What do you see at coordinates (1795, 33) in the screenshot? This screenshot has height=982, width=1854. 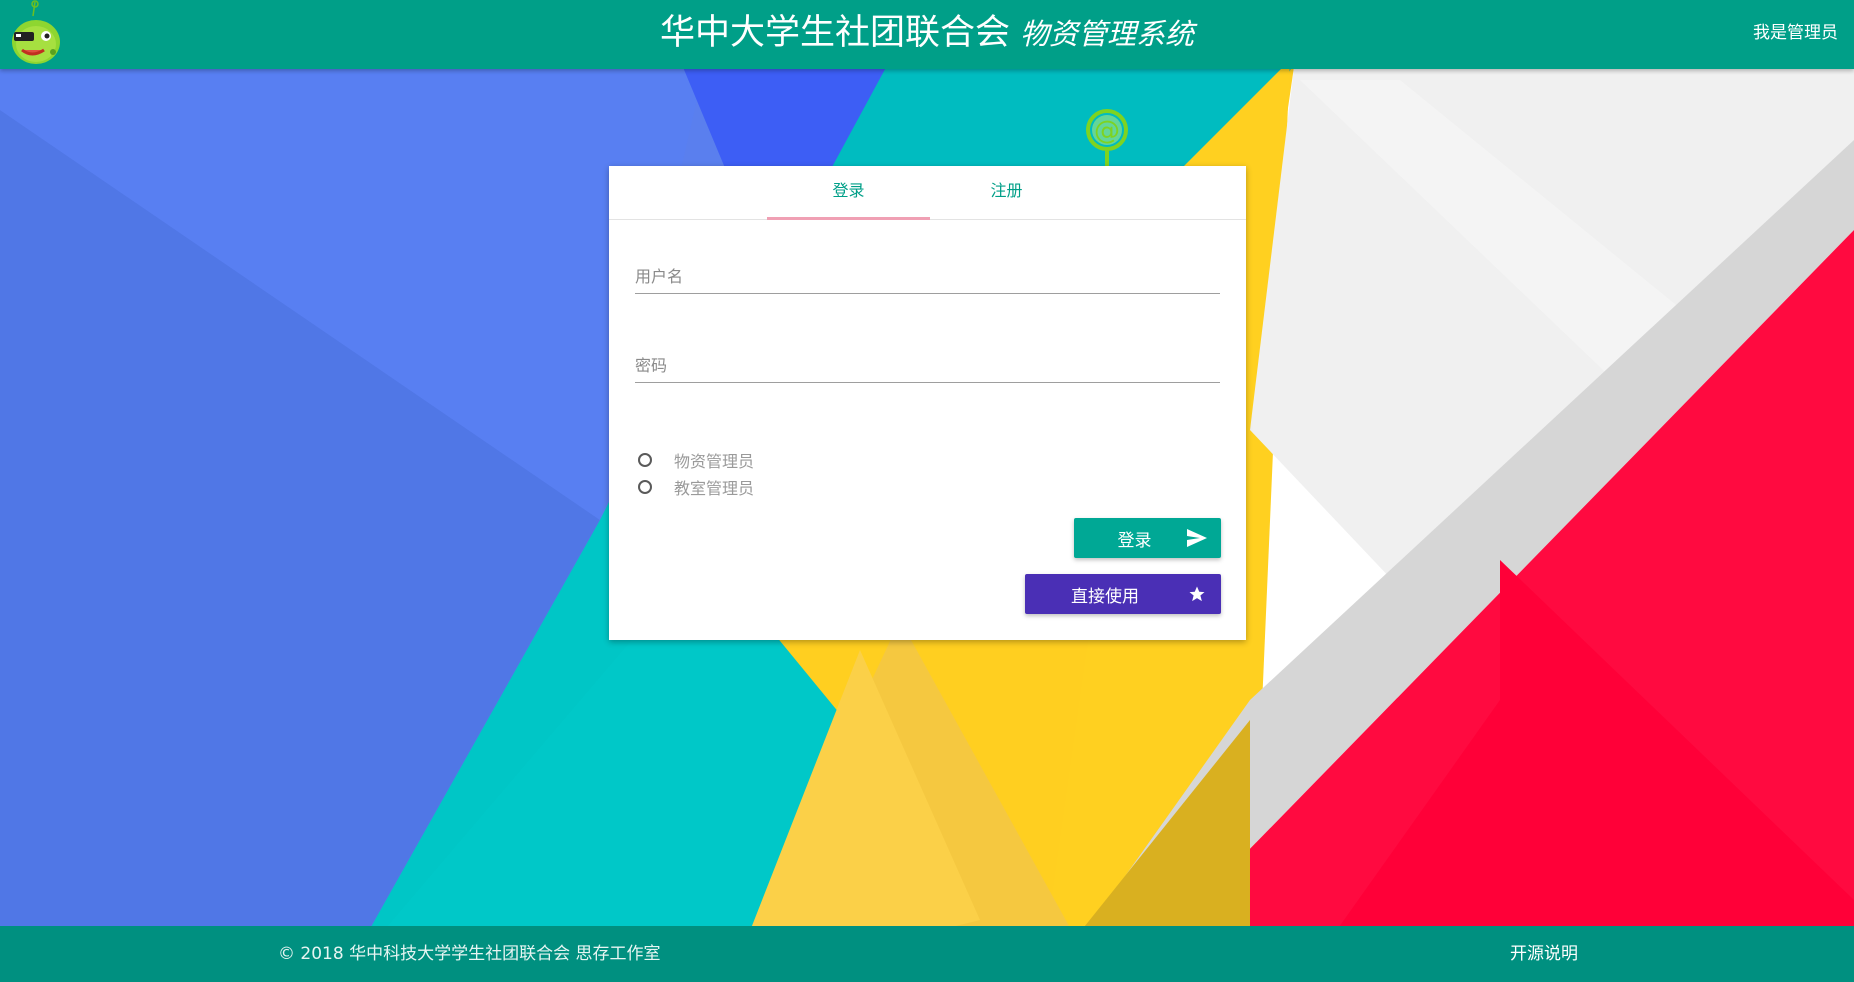 I see `admin-link: 我是管理员` at bounding box center [1795, 33].